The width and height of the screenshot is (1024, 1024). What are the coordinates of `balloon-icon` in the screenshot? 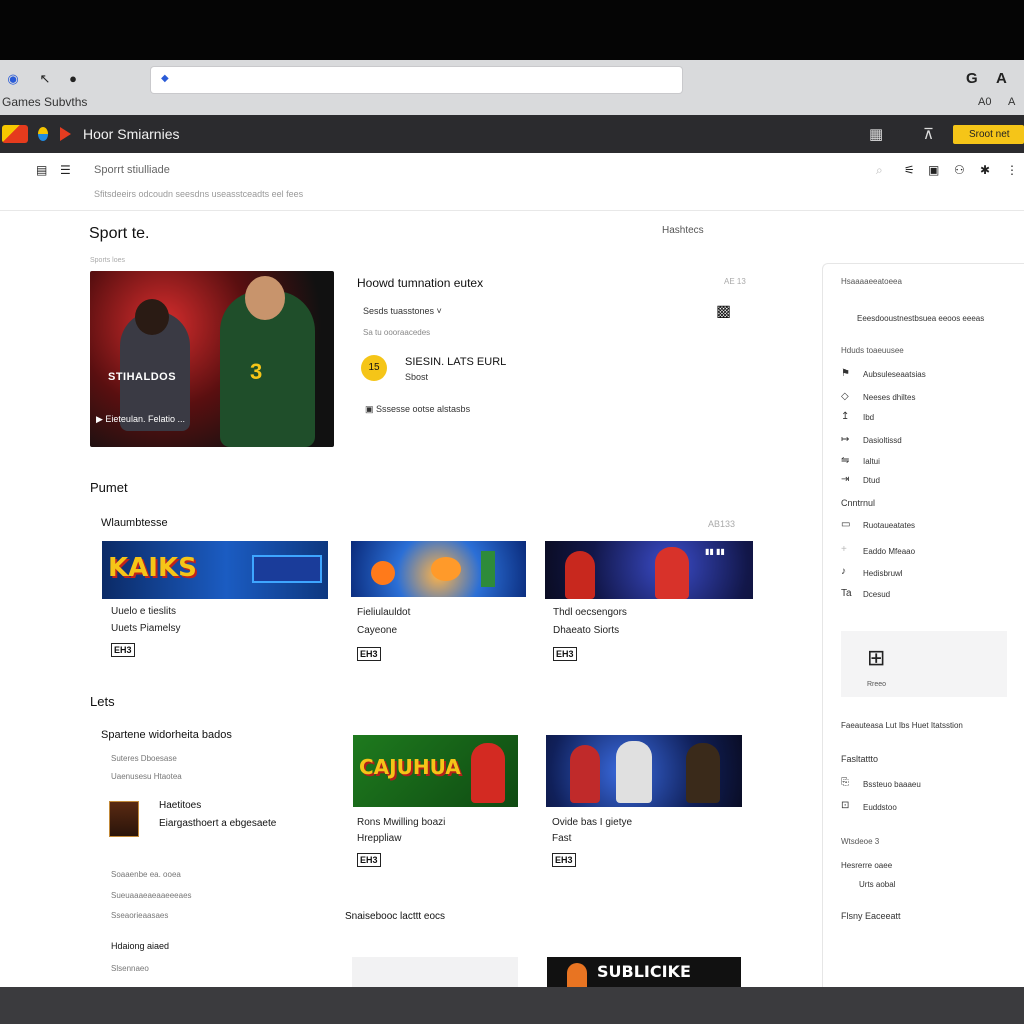 It's located at (43, 134).